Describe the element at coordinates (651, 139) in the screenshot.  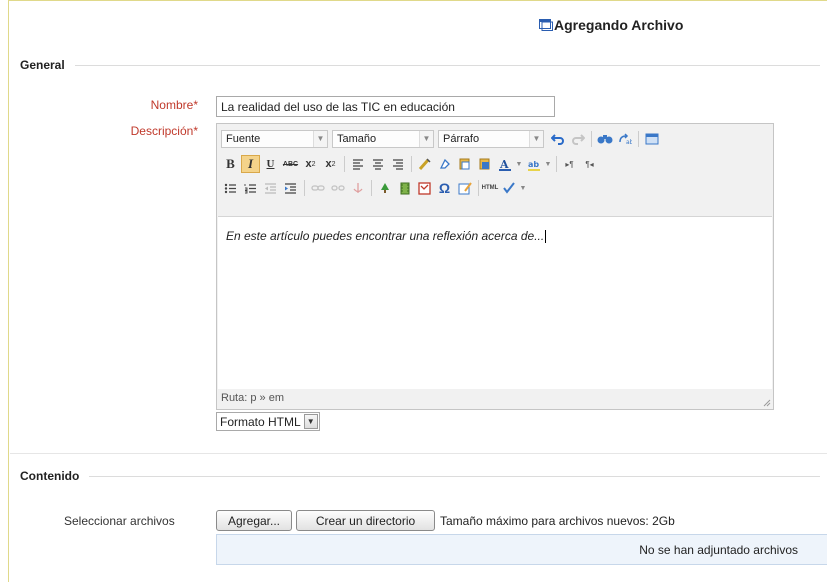
I see `fullscreen-icon` at that location.